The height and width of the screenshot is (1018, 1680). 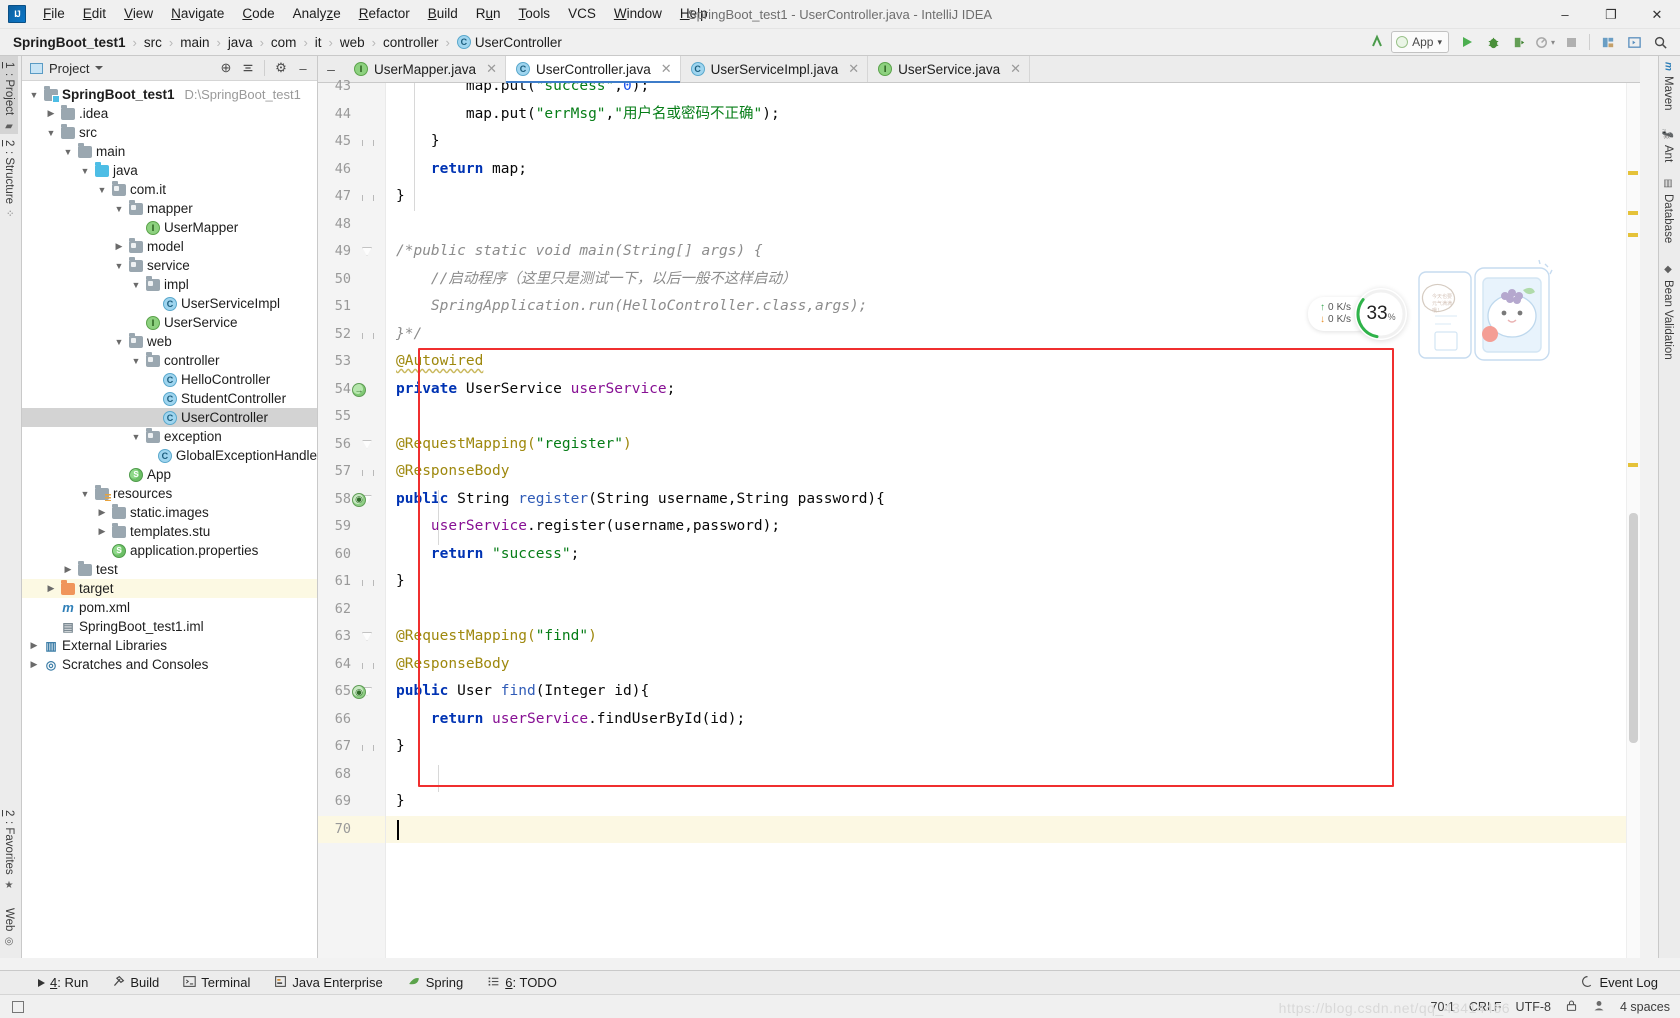 I want to click on tree-node-application-properties: ▶Sapplication.properties, so click(x=169, y=550).